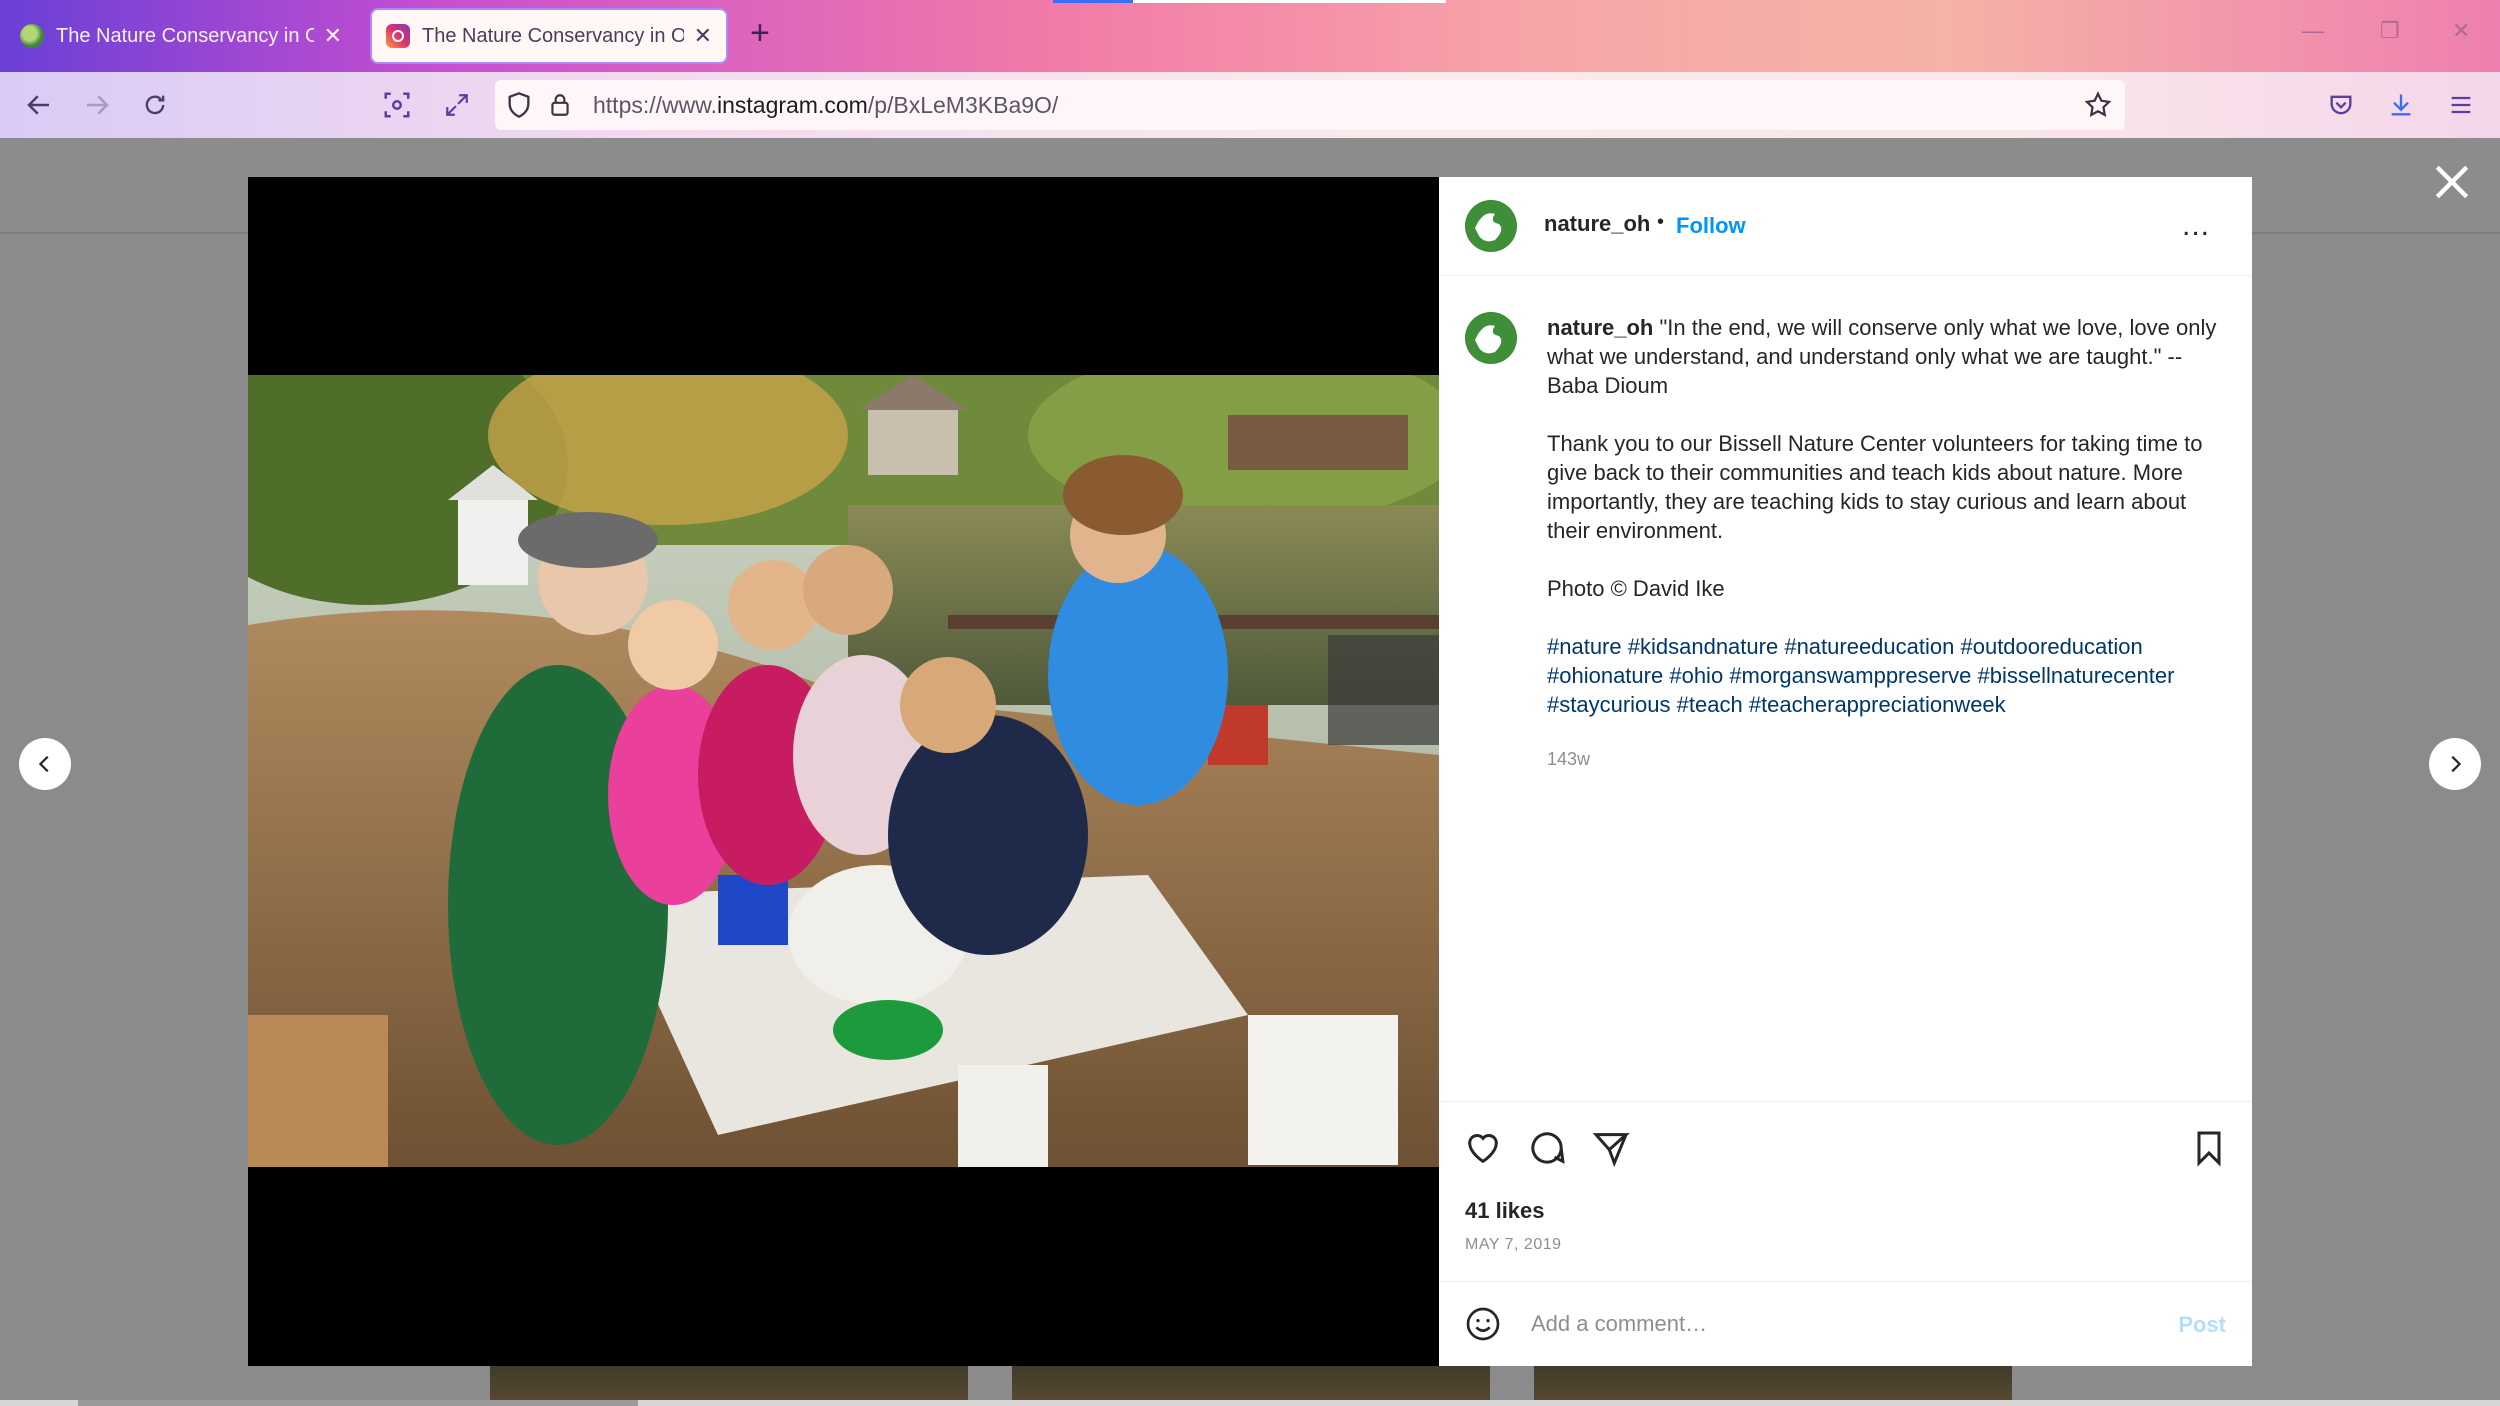 The height and width of the screenshot is (1406, 2500). I want to click on tab-strip-highlight, so click(1289, 1).